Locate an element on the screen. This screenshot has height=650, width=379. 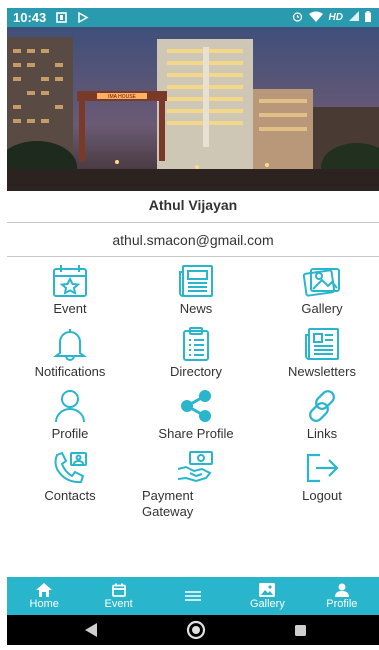
menu-icon is located at coordinates (193, 596).